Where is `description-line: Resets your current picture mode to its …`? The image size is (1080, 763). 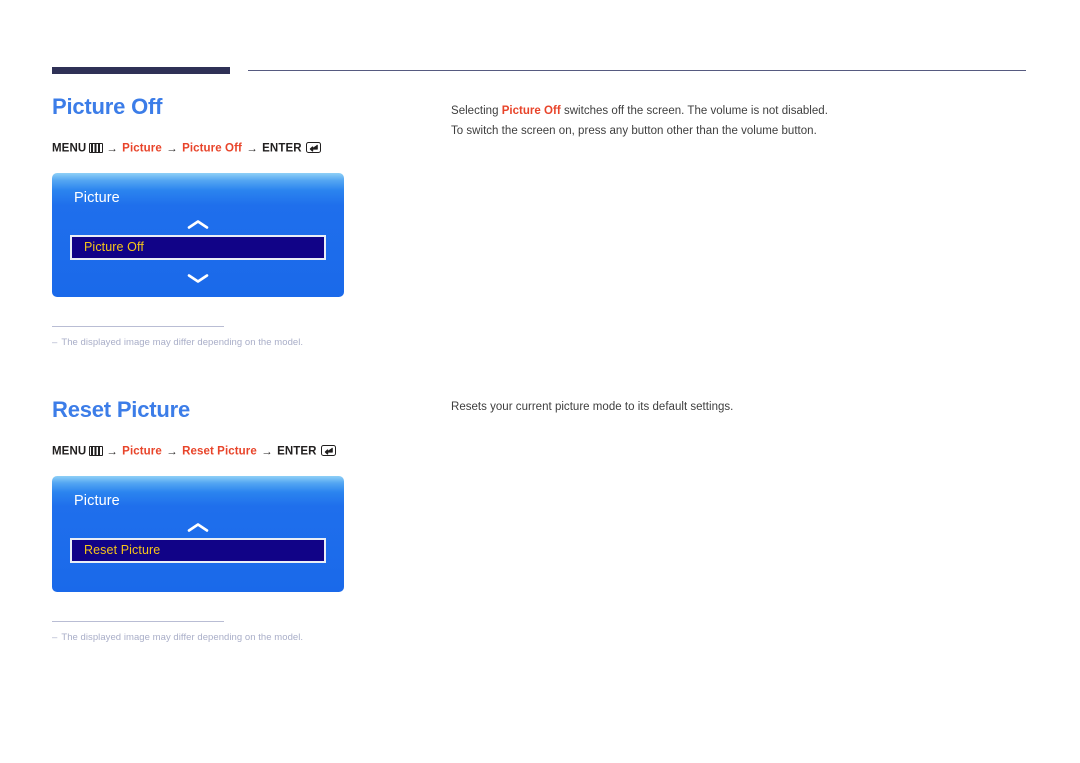 description-line: Resets your current picture mode to its … is located at coordinates (711, 407).